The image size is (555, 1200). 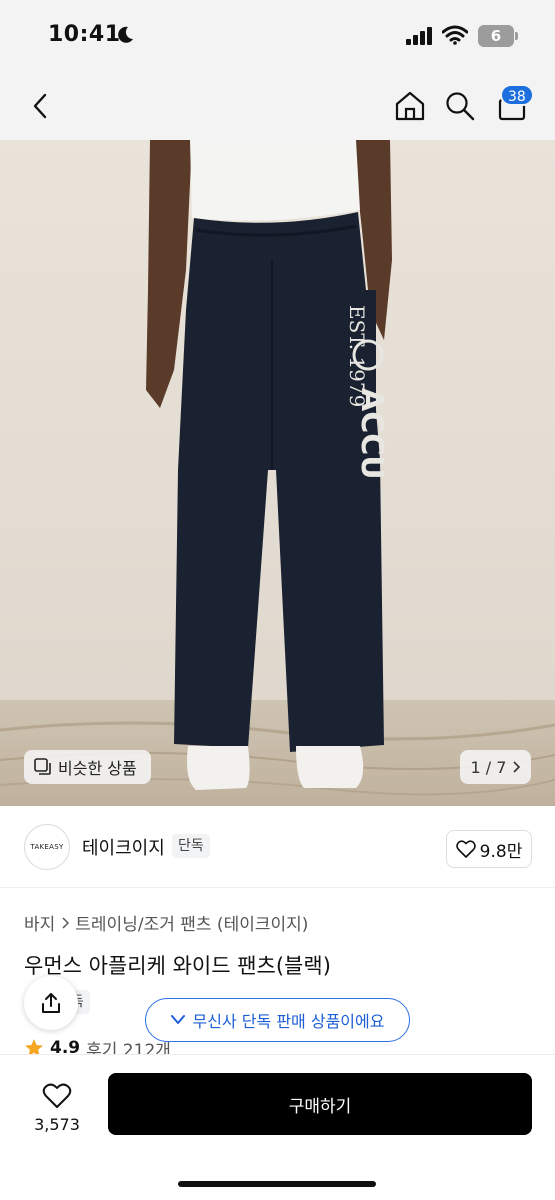 I want to click on buy-button: 구매하기, so click(x=320, y=1104).